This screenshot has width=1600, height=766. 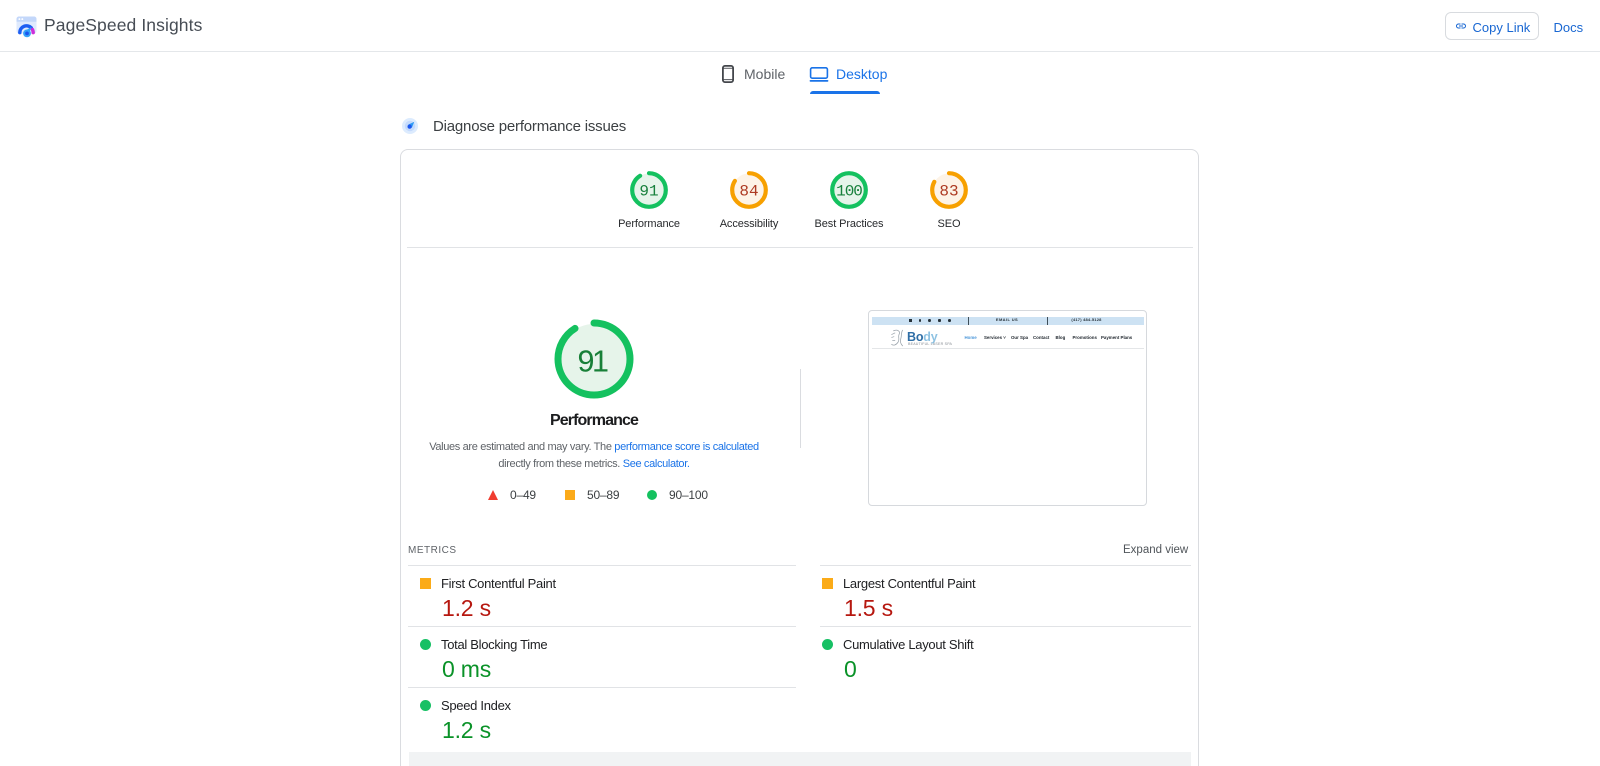 I want to click on svg-text: 83, so click(x=948, y=191).